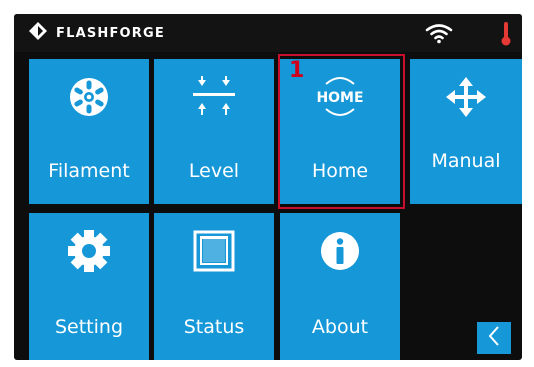 The height and width of the screenshot is (367, 534). I want to click on status-tile: Status, so click(214, 286).